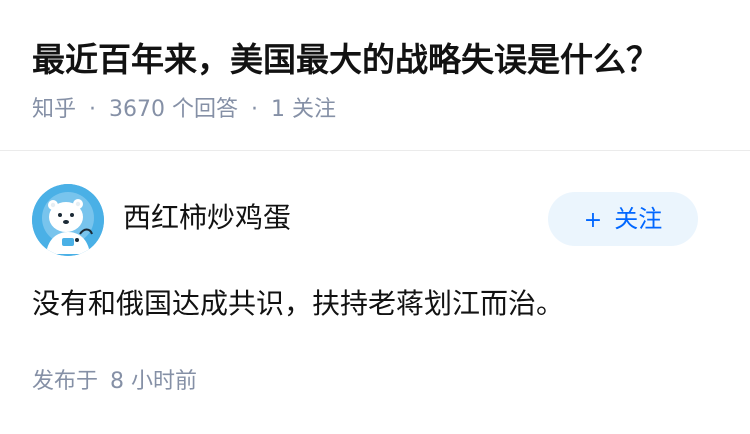  Describe the element at coordinates (638, 219) in the screenshot. I see `follow-button-label: 关注` at that location.